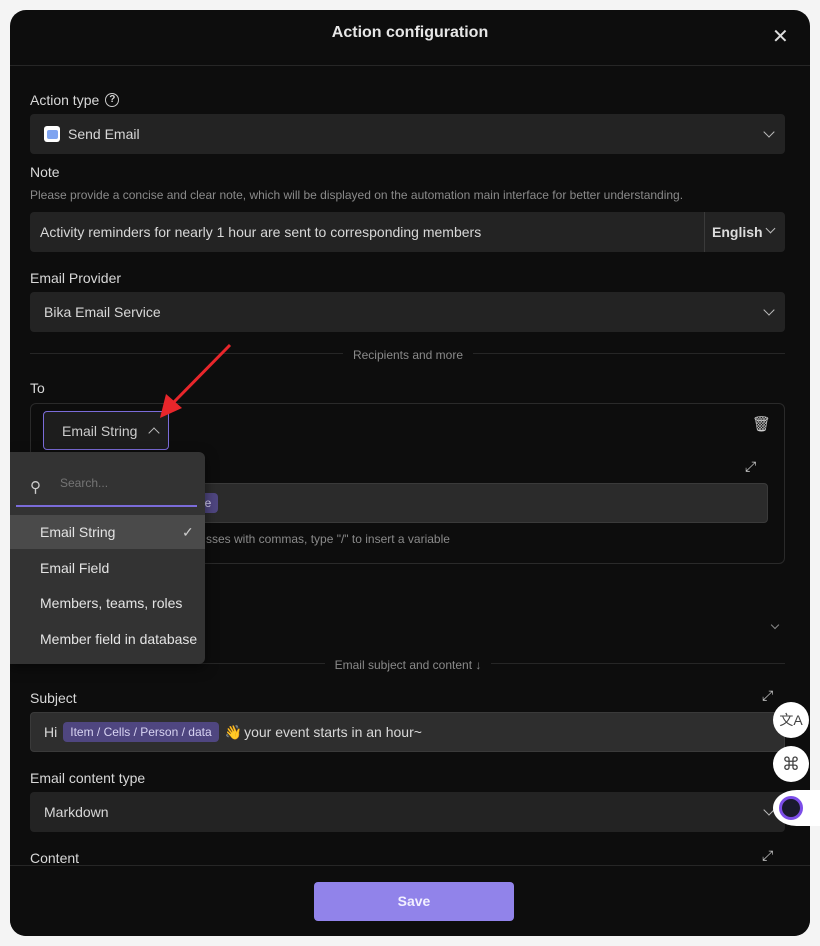 Image resolution: width=820 pixels, height=946 pixels. Describe the element at coordinates (796, 808) in the screenshot. I see `assistant-icon` at that location.